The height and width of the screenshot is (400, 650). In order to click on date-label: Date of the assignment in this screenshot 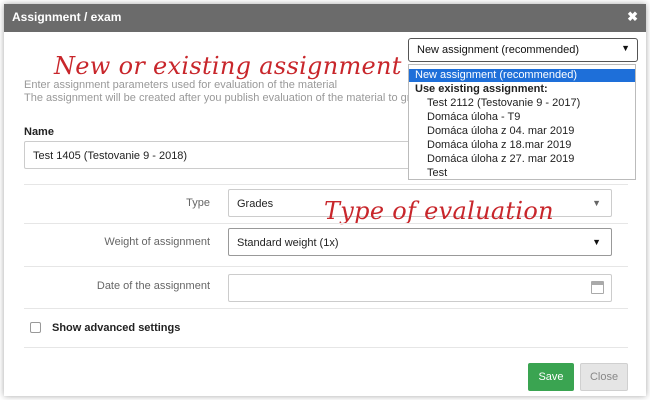, I will do `click(153, 286)`.